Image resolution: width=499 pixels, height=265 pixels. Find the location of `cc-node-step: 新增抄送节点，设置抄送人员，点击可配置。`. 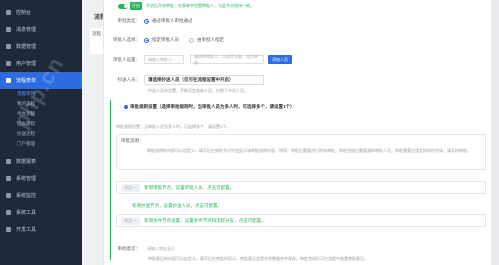

cc-node-step: 新增抄送节点，设置抄送人员，点击可配置。 is located at coordinates (301, 205).